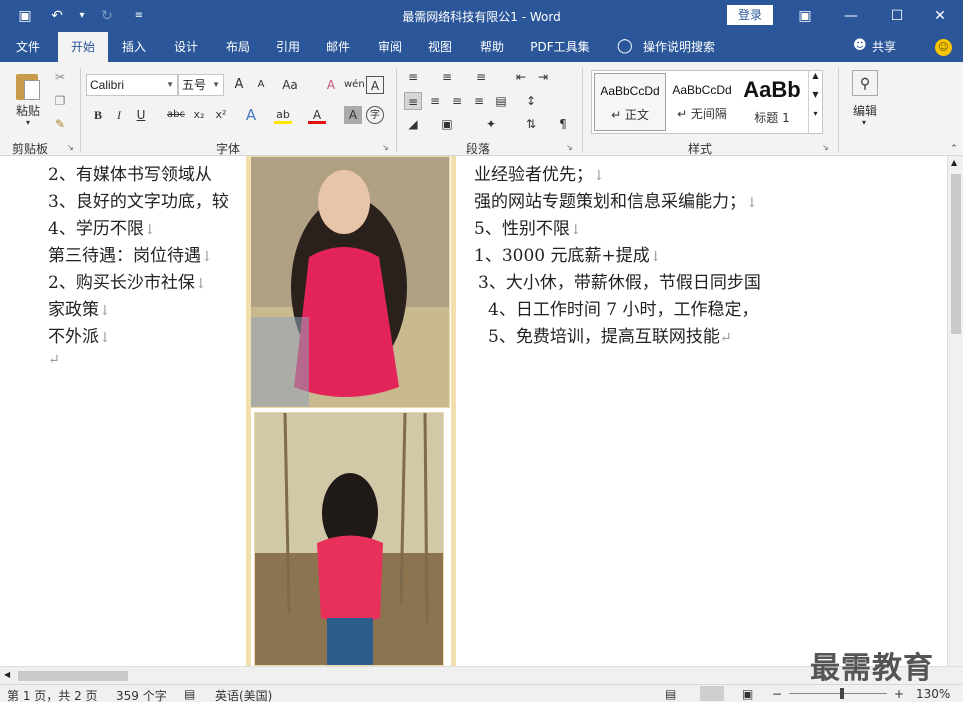  I want to click on doc-line: 3、大小休，带薪休假，节假日同步国, so click(619, 283).